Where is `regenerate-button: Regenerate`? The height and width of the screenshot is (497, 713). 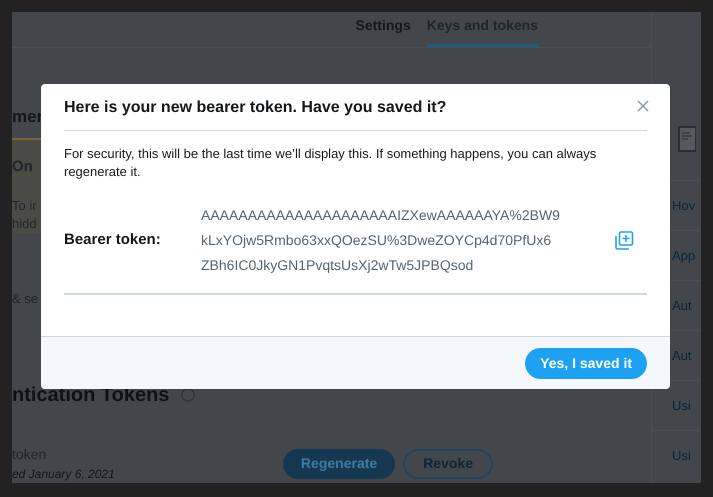
regenerate-button: Regenerate is located at coordinates (339, 463).